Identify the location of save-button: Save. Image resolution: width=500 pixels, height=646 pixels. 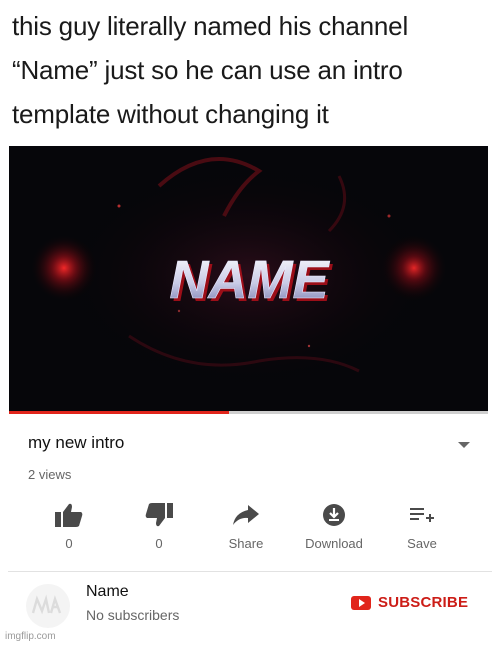
(422, 524).